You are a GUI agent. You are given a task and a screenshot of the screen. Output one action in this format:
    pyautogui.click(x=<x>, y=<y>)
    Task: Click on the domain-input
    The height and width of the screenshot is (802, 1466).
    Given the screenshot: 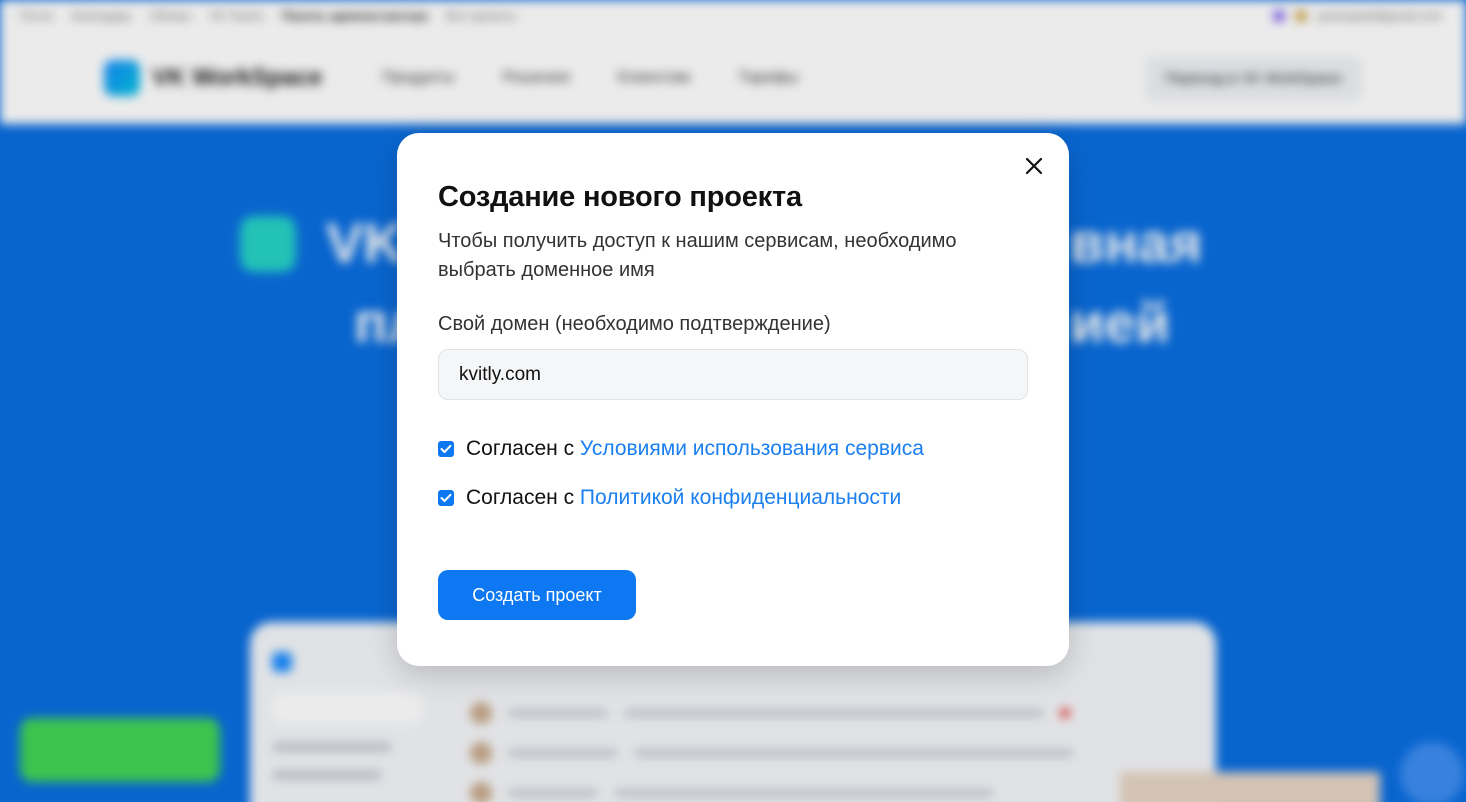 What is the action you would take?
    pyautogui.click(x=733, y=374)
    